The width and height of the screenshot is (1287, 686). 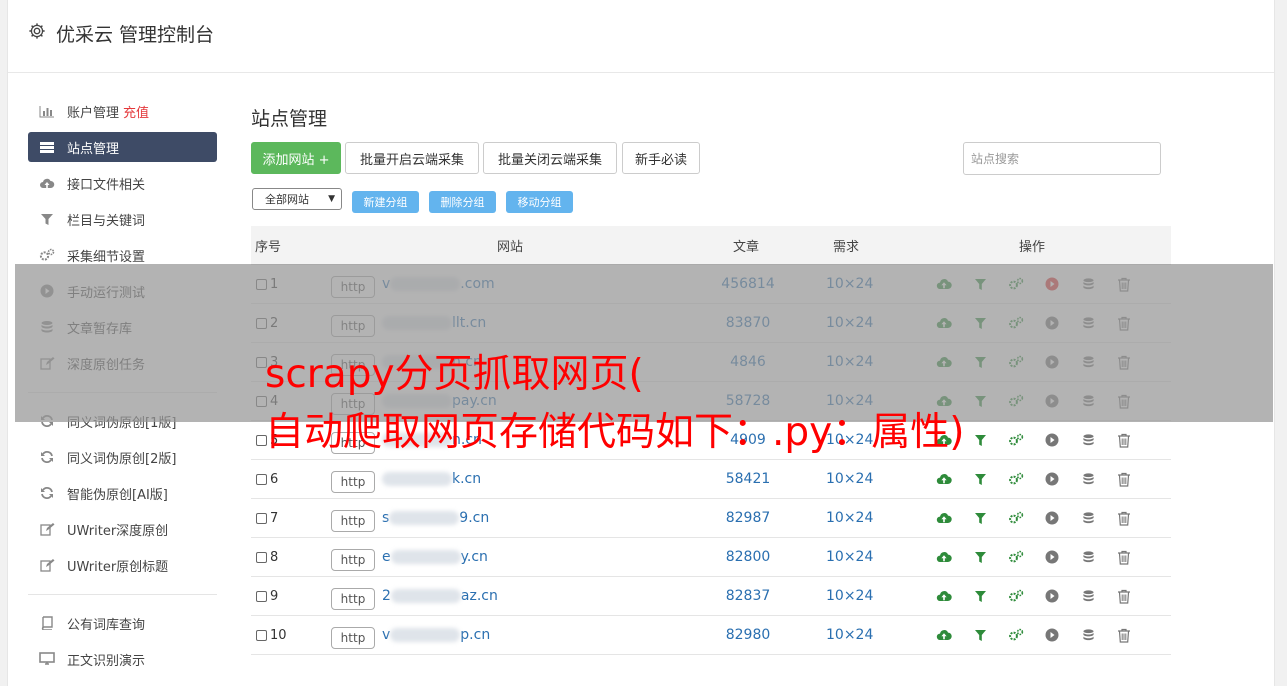 I want to click on batch-open-button: 批量开启云端采集, so click(x=412, y=158).